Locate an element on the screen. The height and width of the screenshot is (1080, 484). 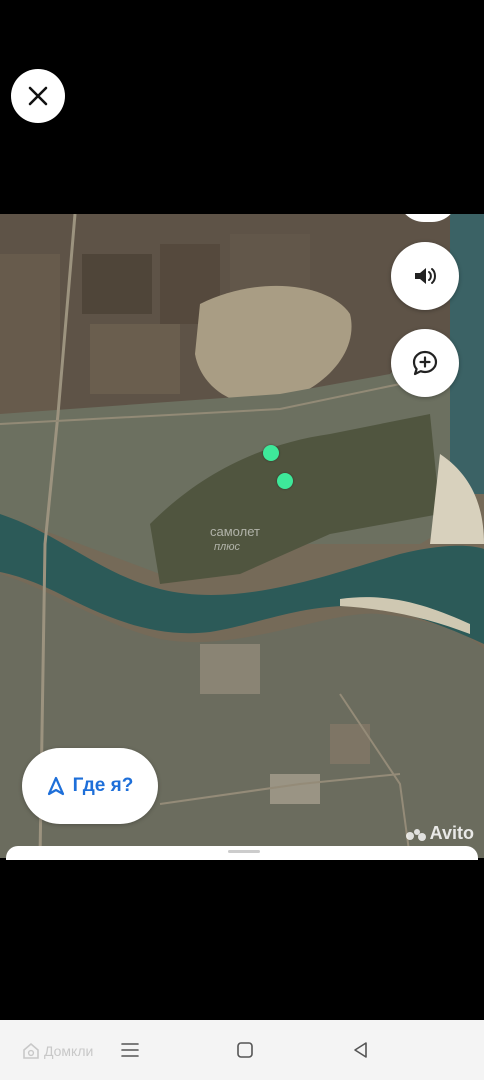
close-button is located at coordinates (38, 96).